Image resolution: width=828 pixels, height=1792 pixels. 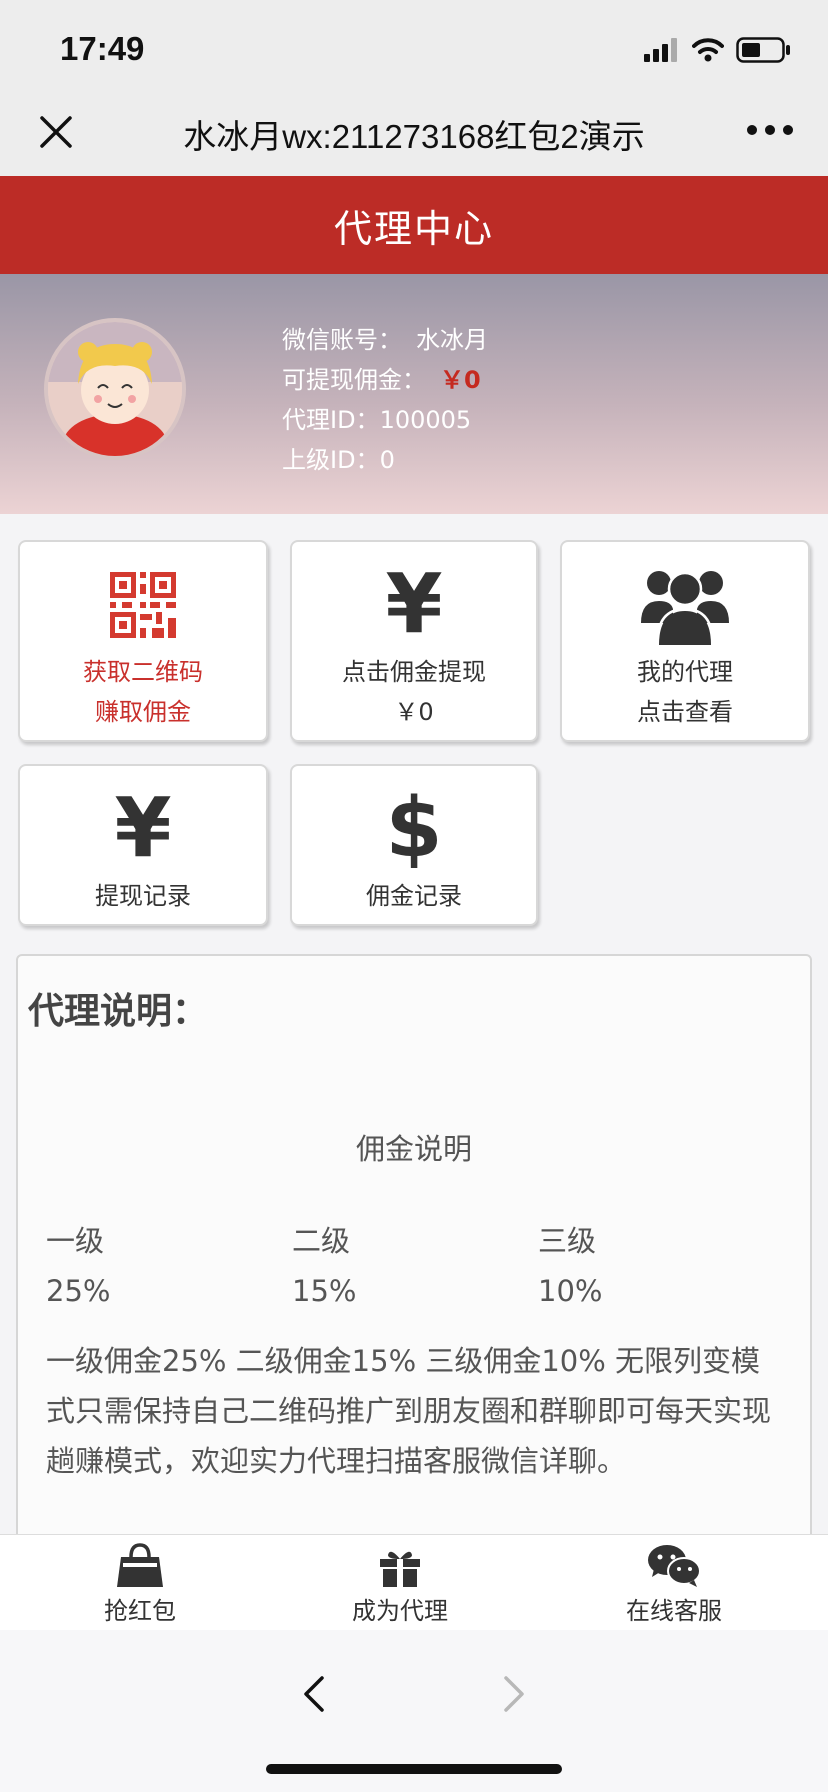 I want to click on parent-id-value: 0, so click(x=387, y=460).